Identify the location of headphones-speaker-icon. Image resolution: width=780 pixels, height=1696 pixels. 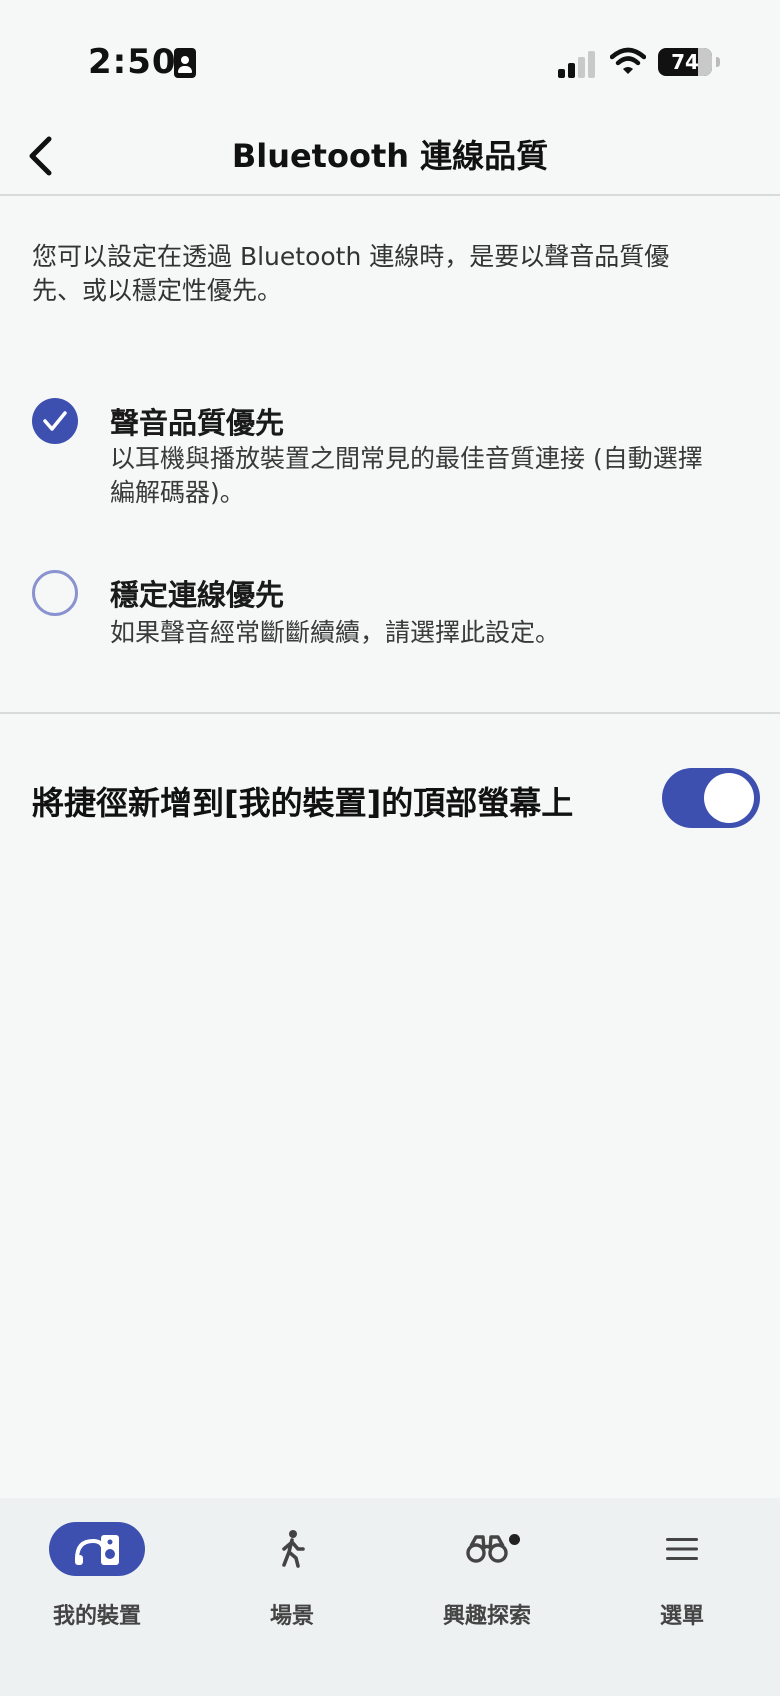
(97, 1550).